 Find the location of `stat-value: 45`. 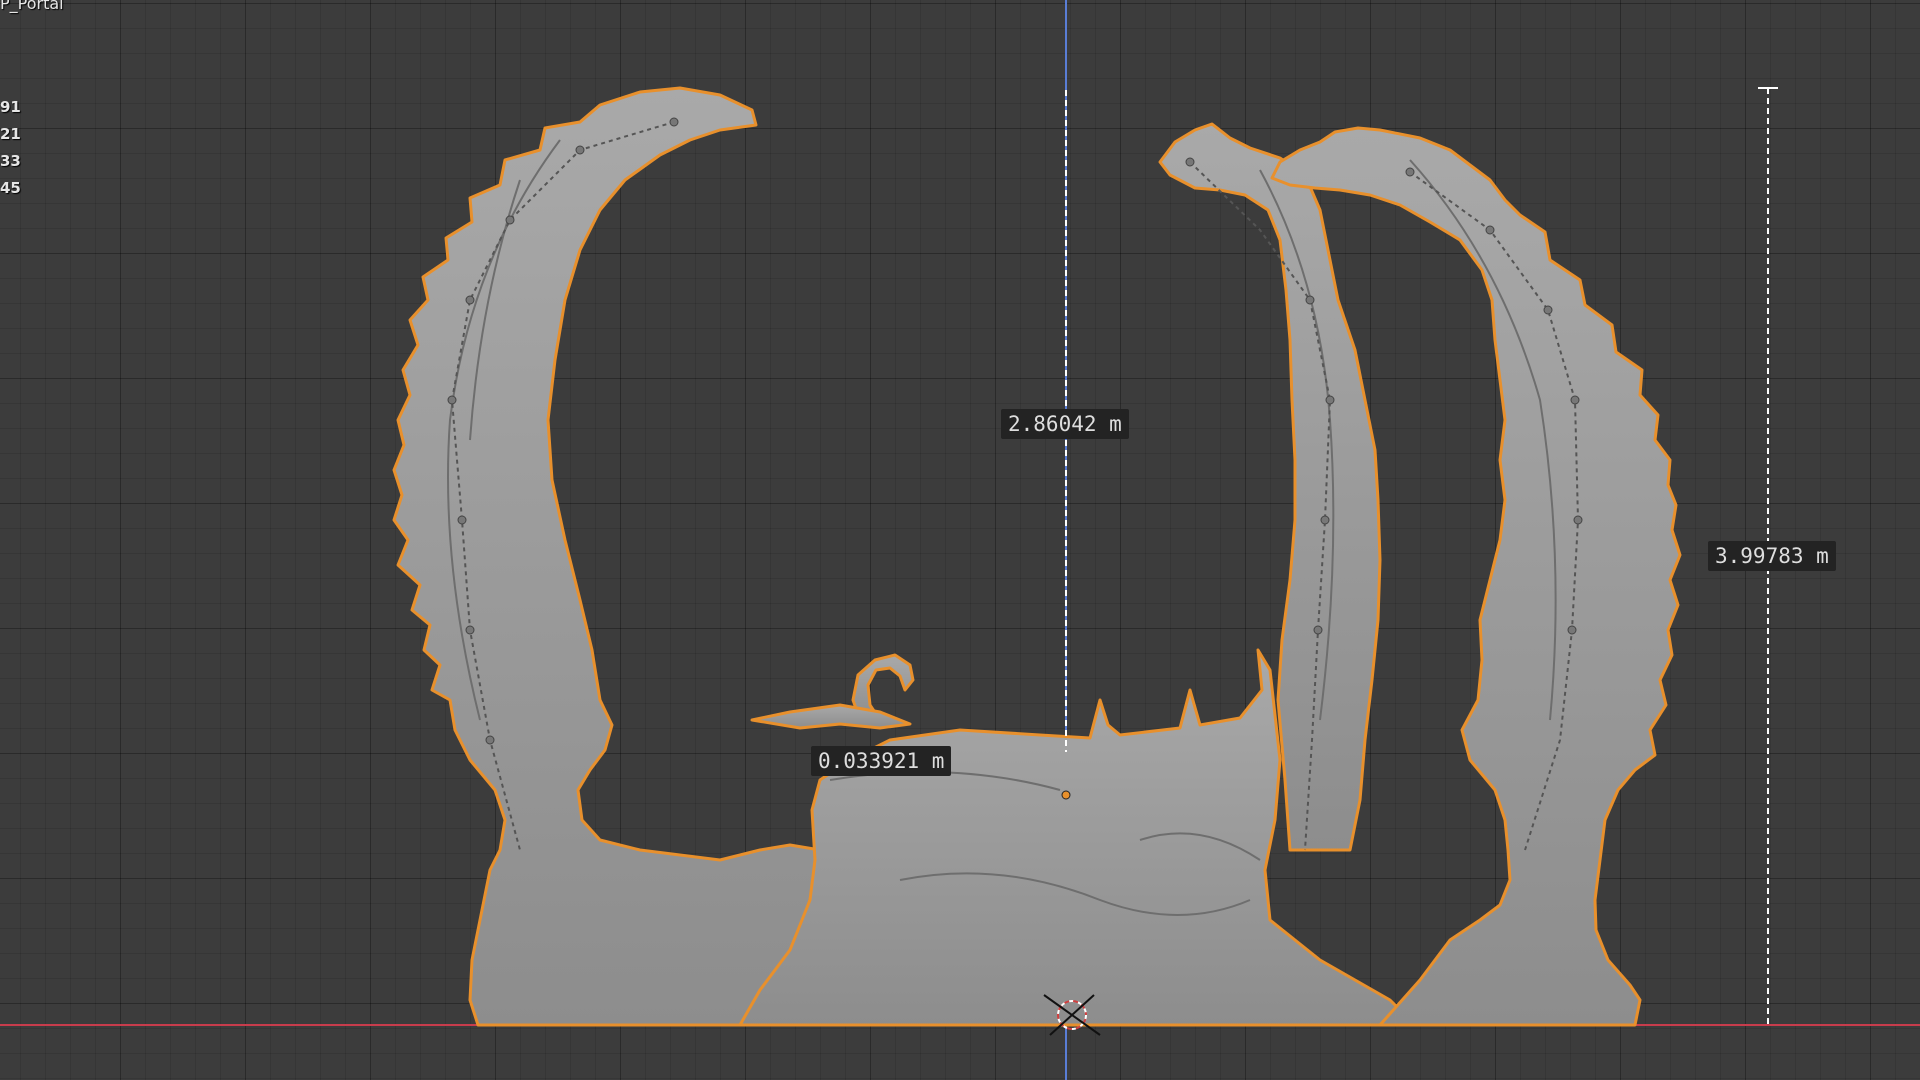

stat-value: 45 is located at coordinates (10, 188).